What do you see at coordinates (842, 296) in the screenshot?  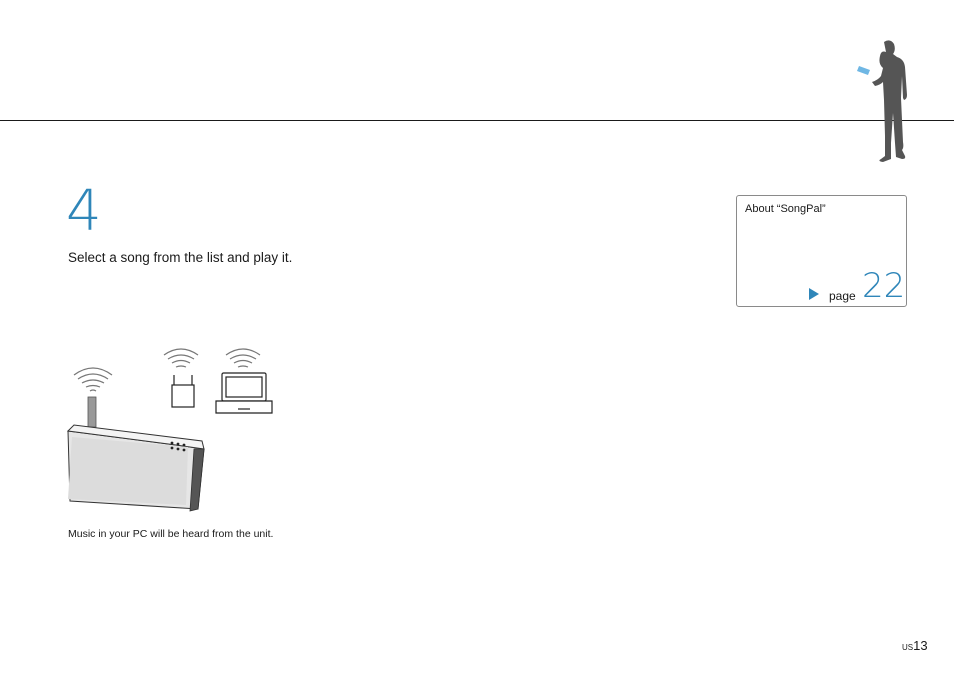 I see `reference-page-label: page` at bounding box center [842, 296].